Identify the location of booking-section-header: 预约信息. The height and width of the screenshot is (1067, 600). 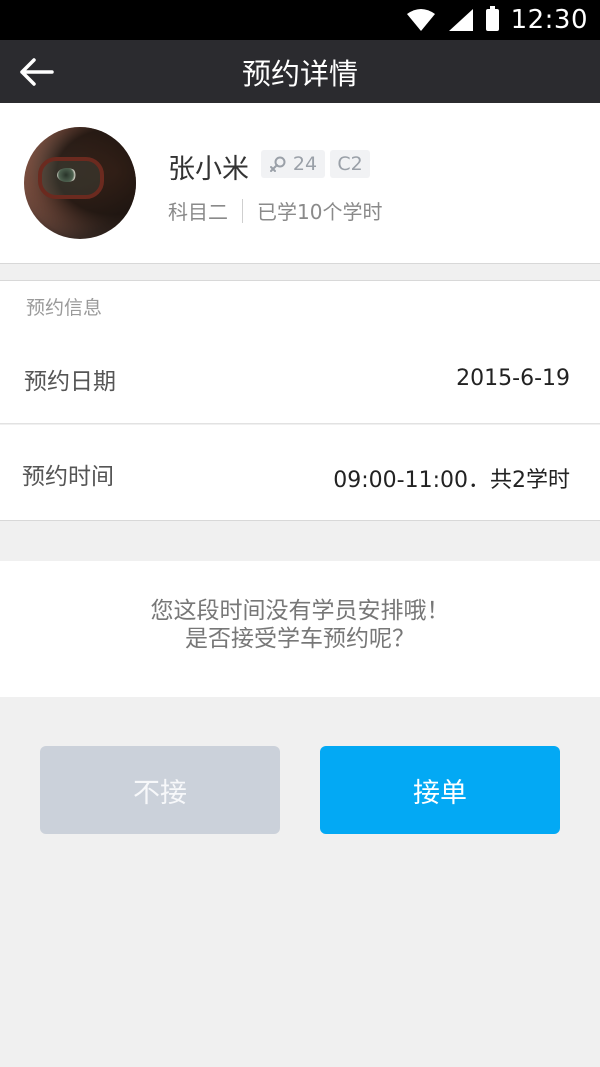
(300, 304).